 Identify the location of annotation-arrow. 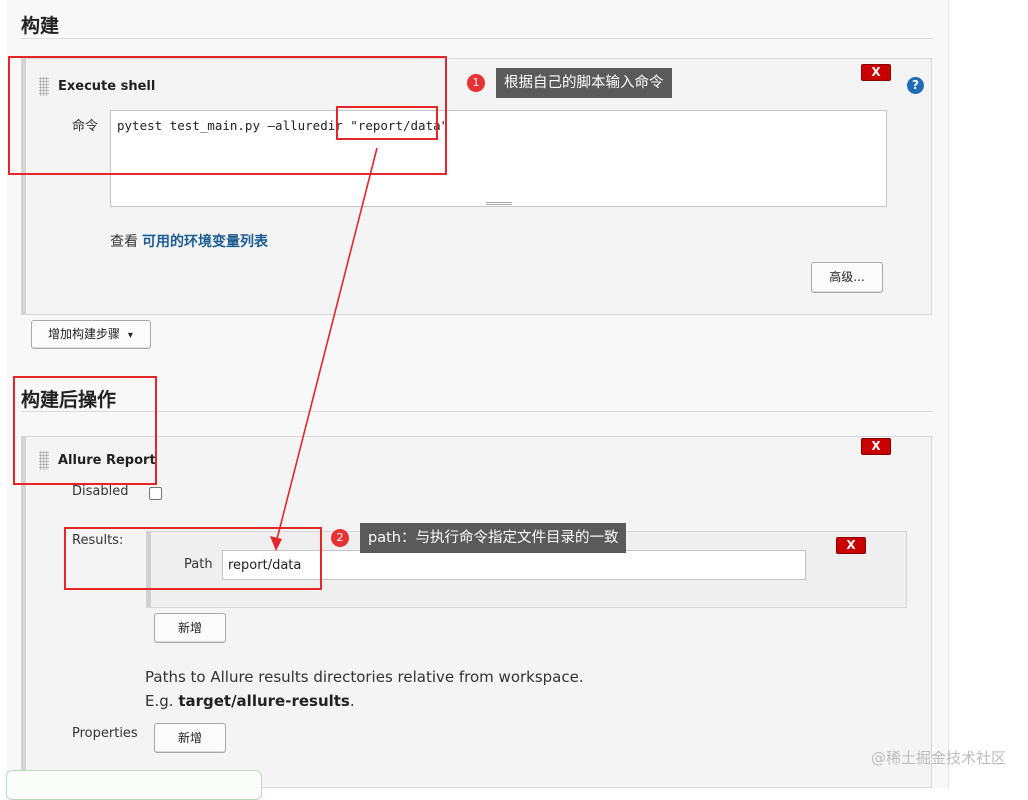
(324, 349).